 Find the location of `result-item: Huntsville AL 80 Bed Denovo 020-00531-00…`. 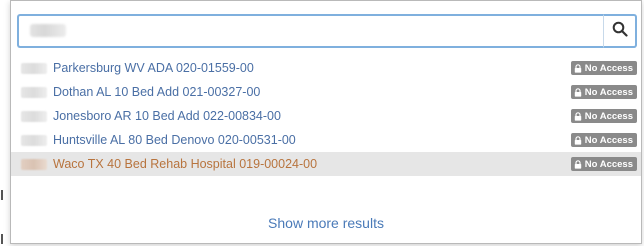

result-item: Huntsville AL 80 Bed Denovo 020-00531-00… is located at coordinates (326, 140).